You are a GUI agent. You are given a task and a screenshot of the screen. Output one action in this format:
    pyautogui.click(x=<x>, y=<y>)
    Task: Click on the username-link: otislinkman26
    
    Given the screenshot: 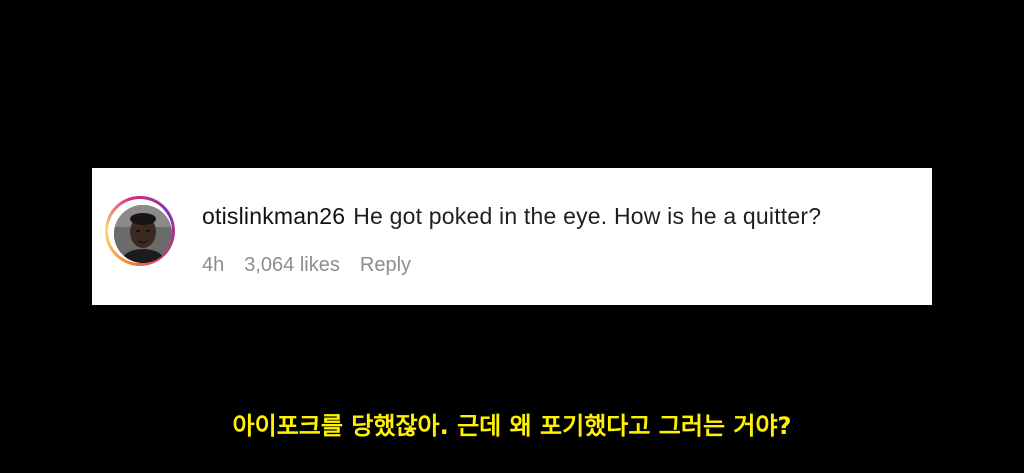 What is the action you would take?
    pyautogui.click(x=273, y=216)
    